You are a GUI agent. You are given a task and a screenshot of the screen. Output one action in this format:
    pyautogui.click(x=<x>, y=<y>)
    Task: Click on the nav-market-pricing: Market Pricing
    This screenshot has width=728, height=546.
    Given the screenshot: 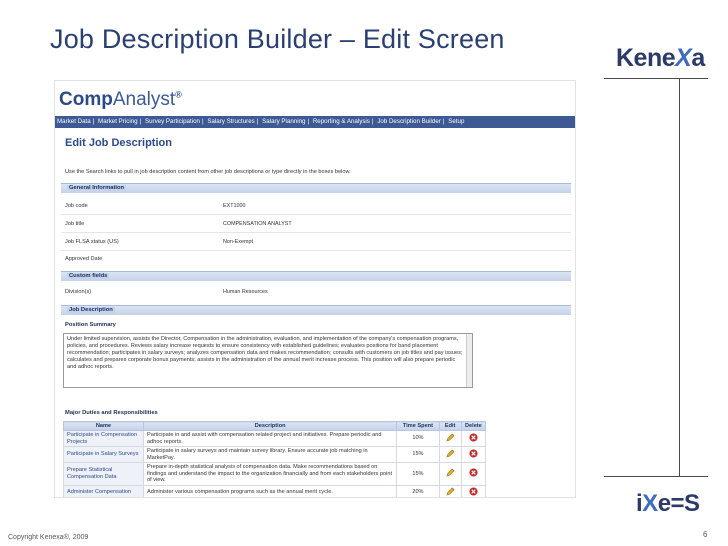 What is the action you would take?
    pyautogui.click(x=118, y=122)
    